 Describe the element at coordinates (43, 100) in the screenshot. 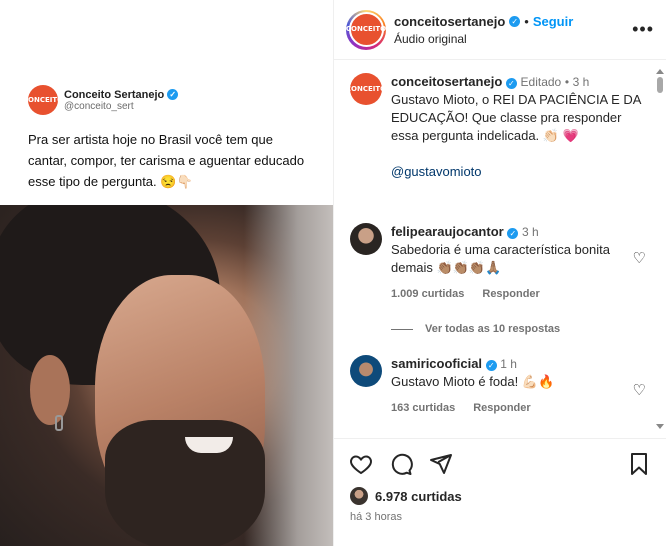

I see `tweet-avatar: CONCEITO` at that location.